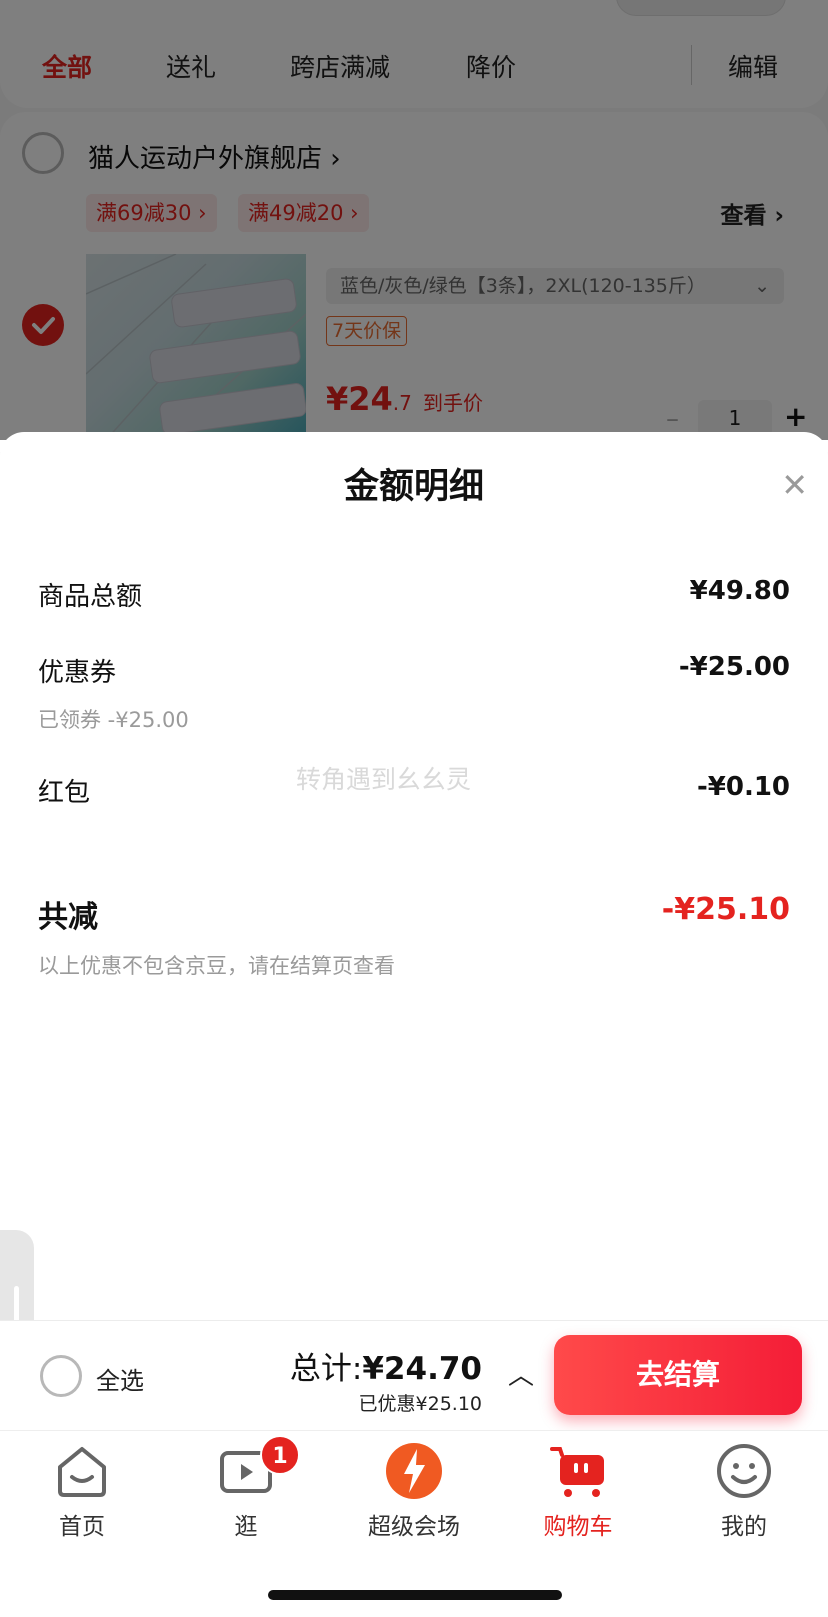 This screenshot has height=1617, width=828. What do you see at coordinates (64, 793) in the screenshot?
I see `red-packet-label: 红包` at bounding box center [64, 793].